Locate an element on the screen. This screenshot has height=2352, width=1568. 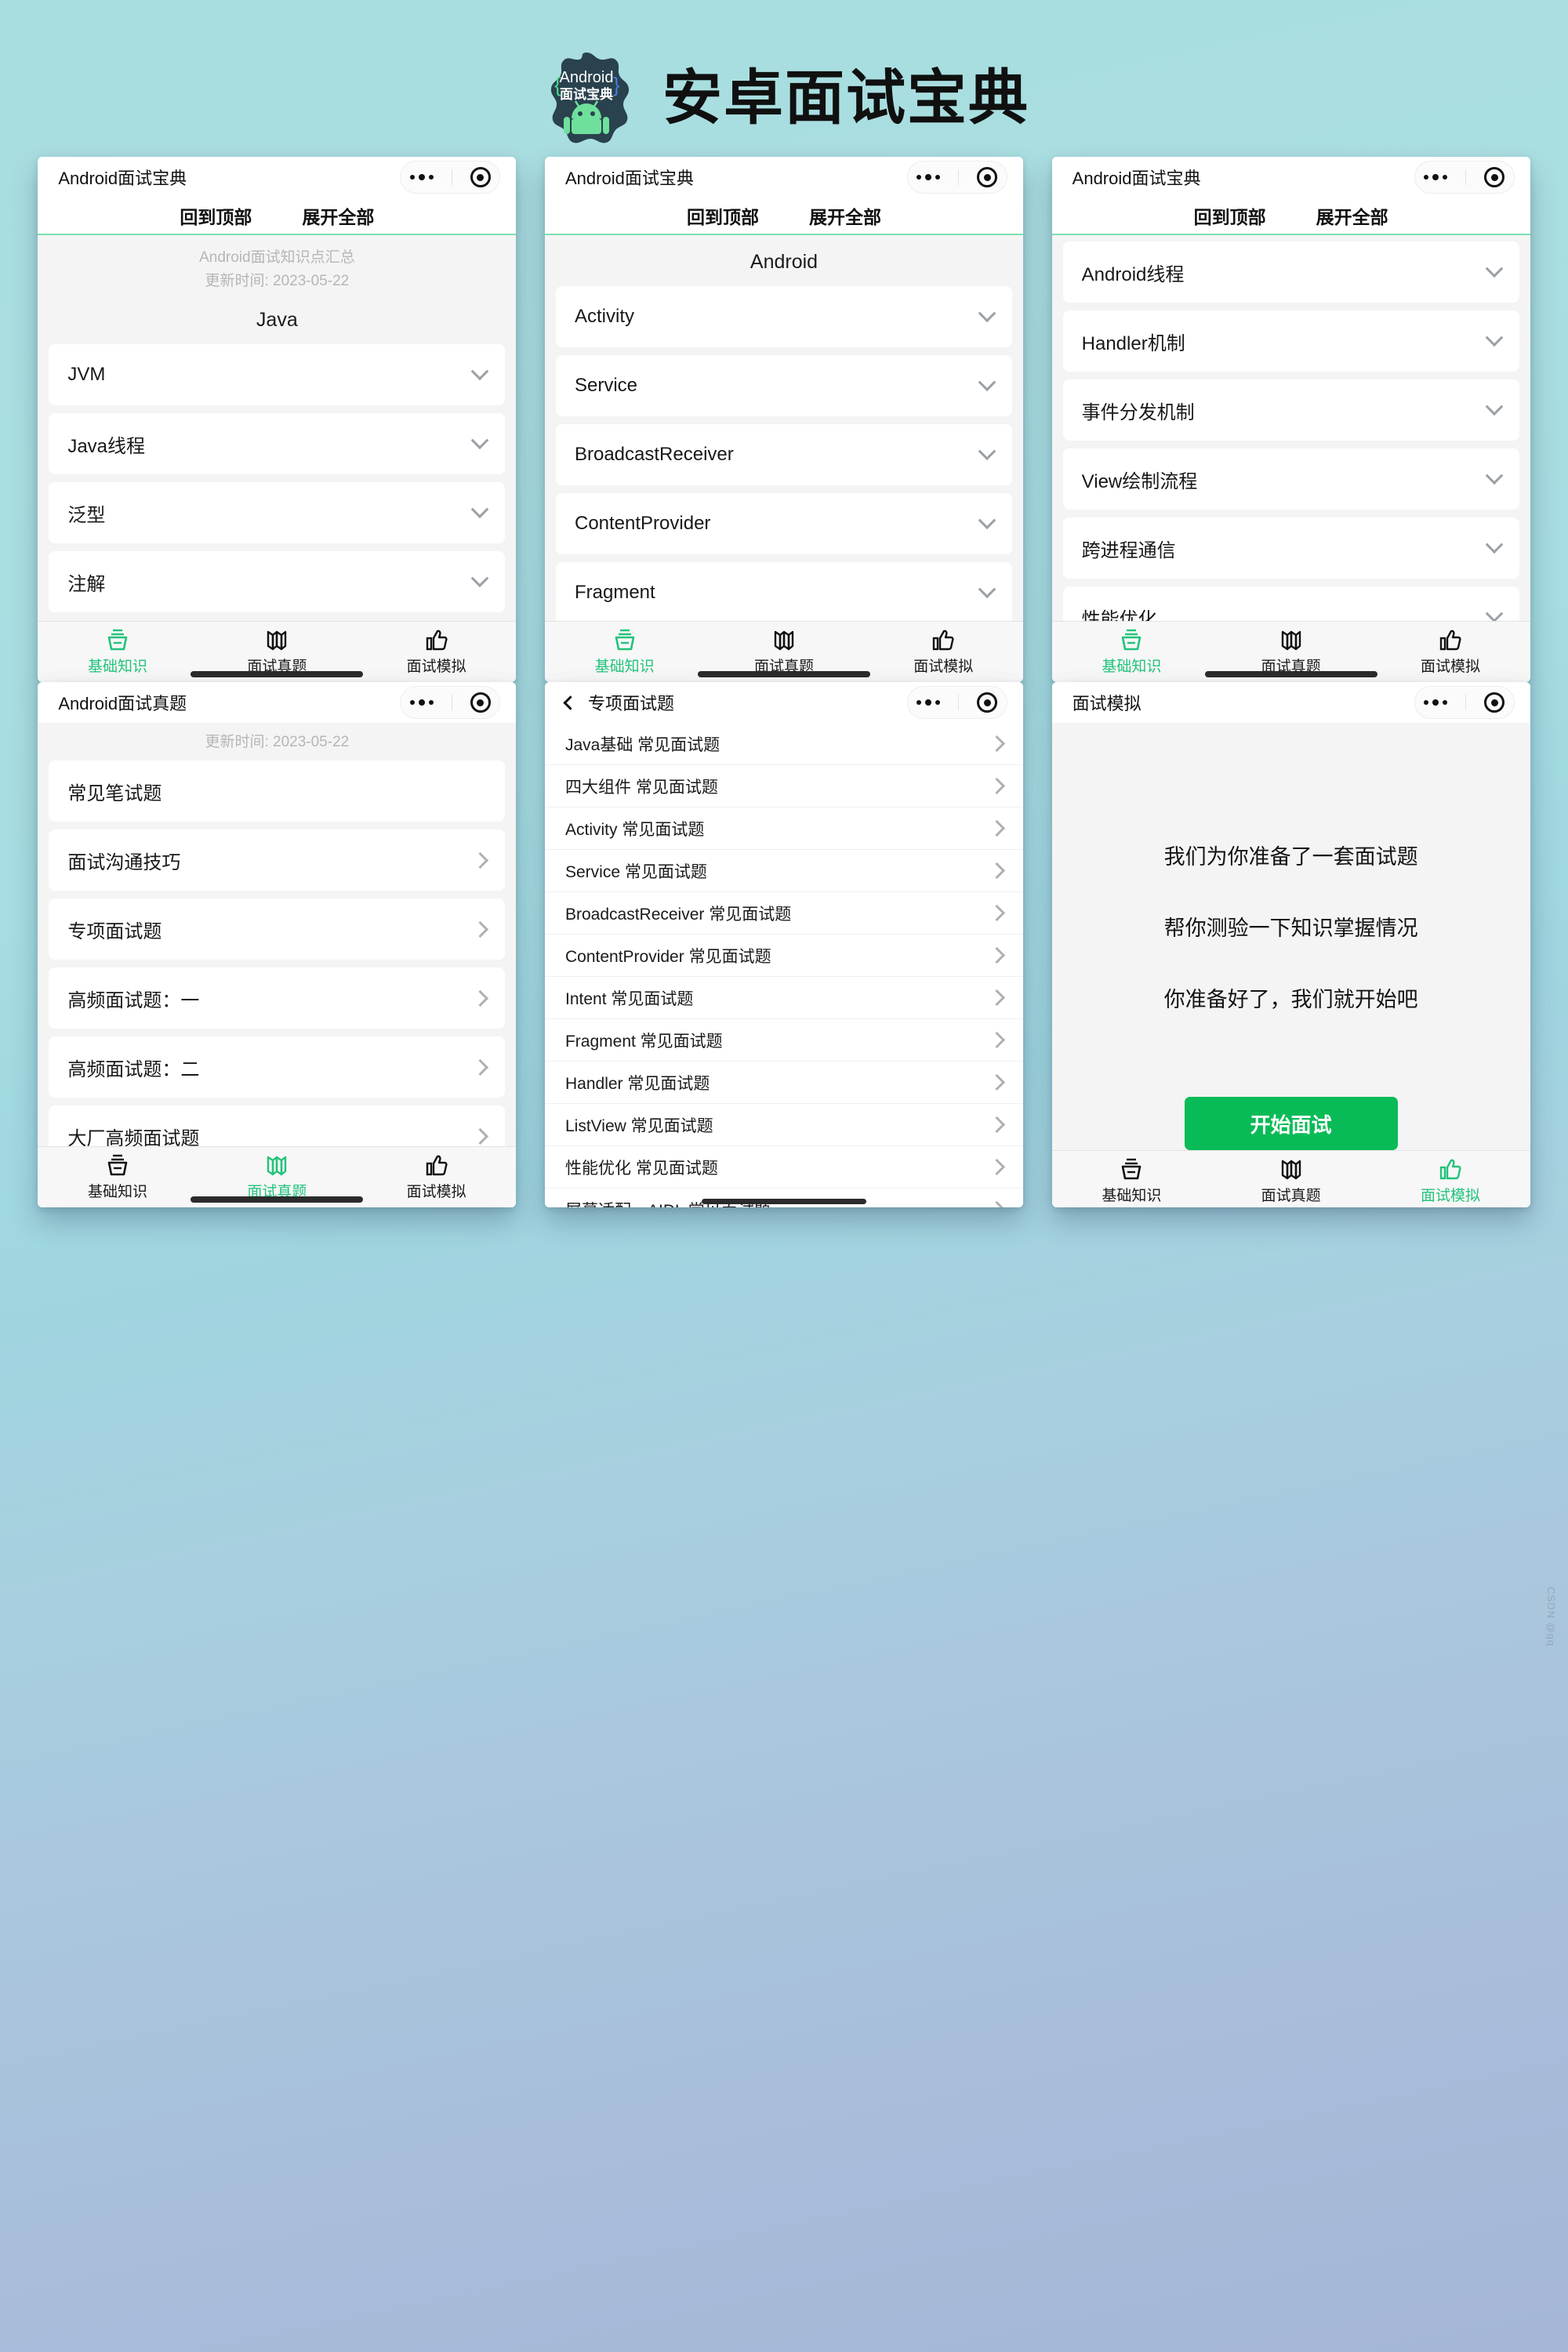
home-indicator is located at coordinates (783, 674).